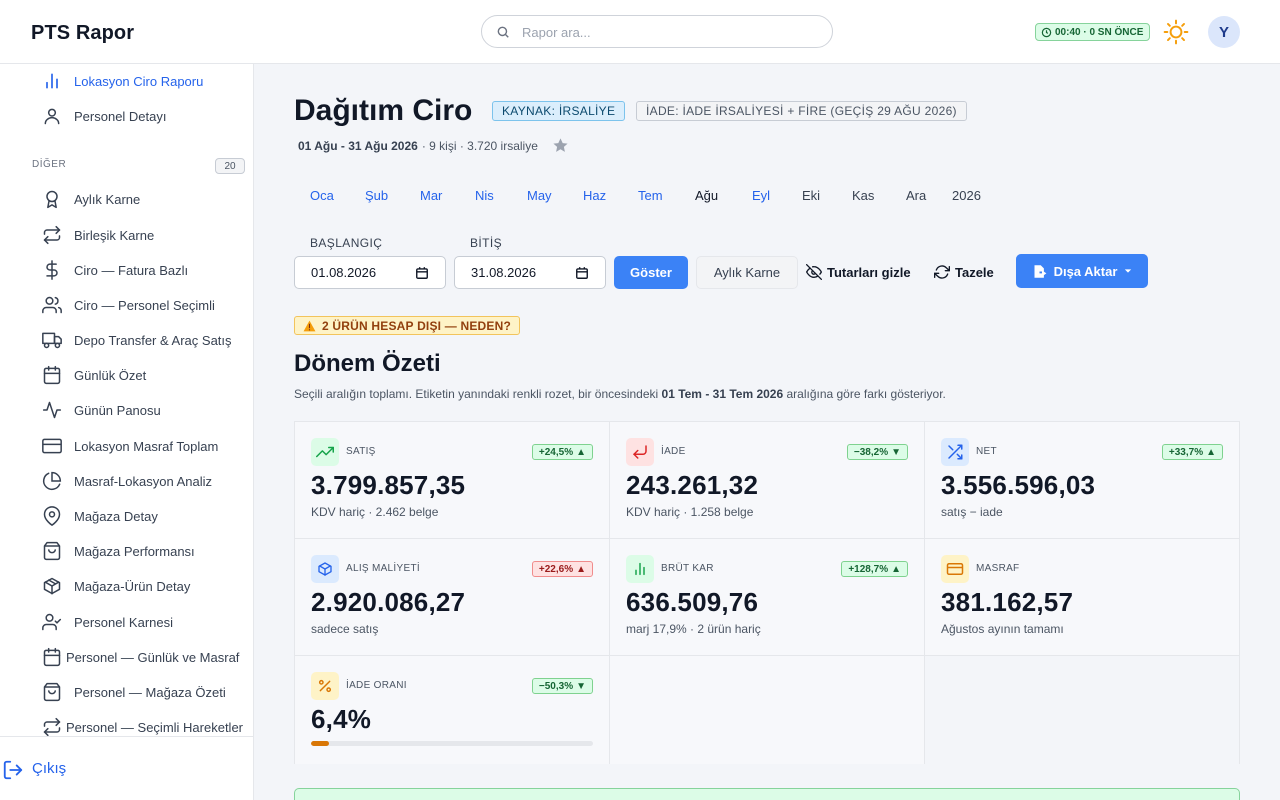 The height and width of the screenshot is (800, 1280). I want to click on period-range: 01 Ağu - 31 Ağu 2026, so click(358, 145).